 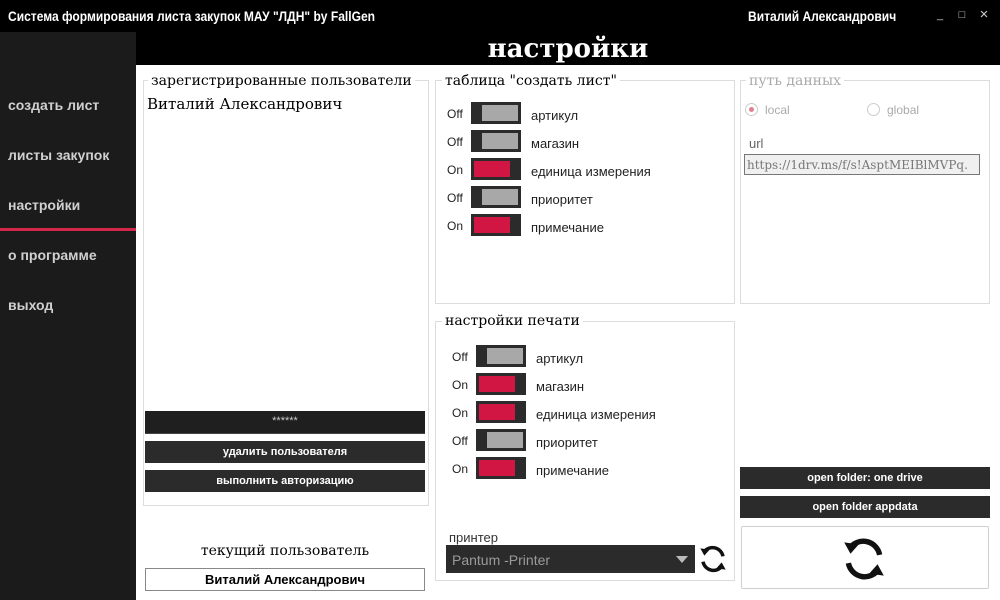 What do you see at coordinates (58, 155) in the screenshot?
I see `sidebar-item-purchase-lists: листы закупок` at bounding box center [58, 155].